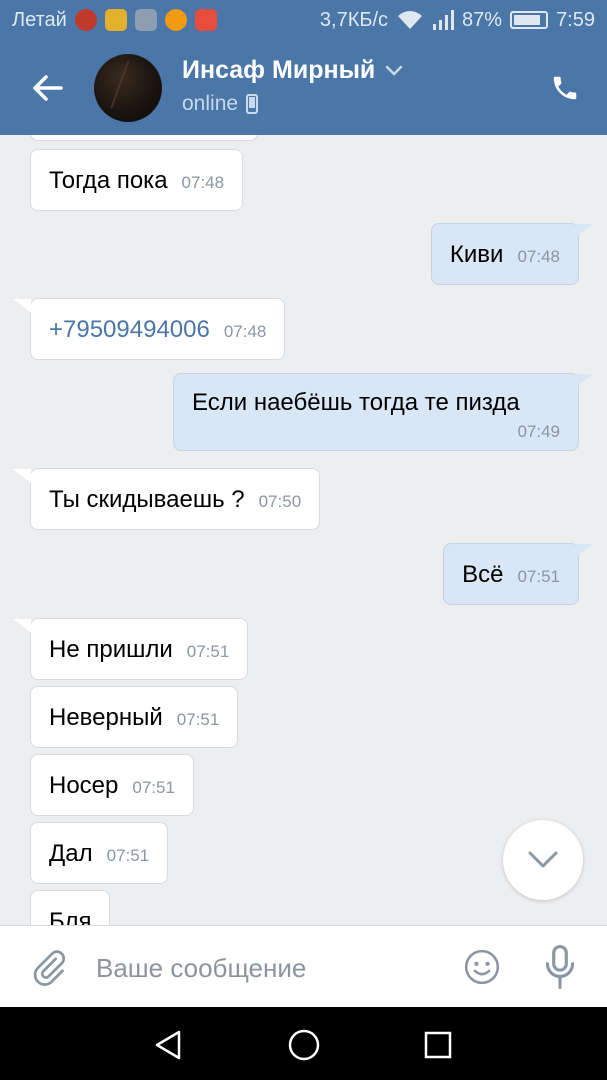 This screenshot has height=1080, width=607. I want to click on status-bar-right: 3,7КБ/с 87% 7:59, so click(457, 20).